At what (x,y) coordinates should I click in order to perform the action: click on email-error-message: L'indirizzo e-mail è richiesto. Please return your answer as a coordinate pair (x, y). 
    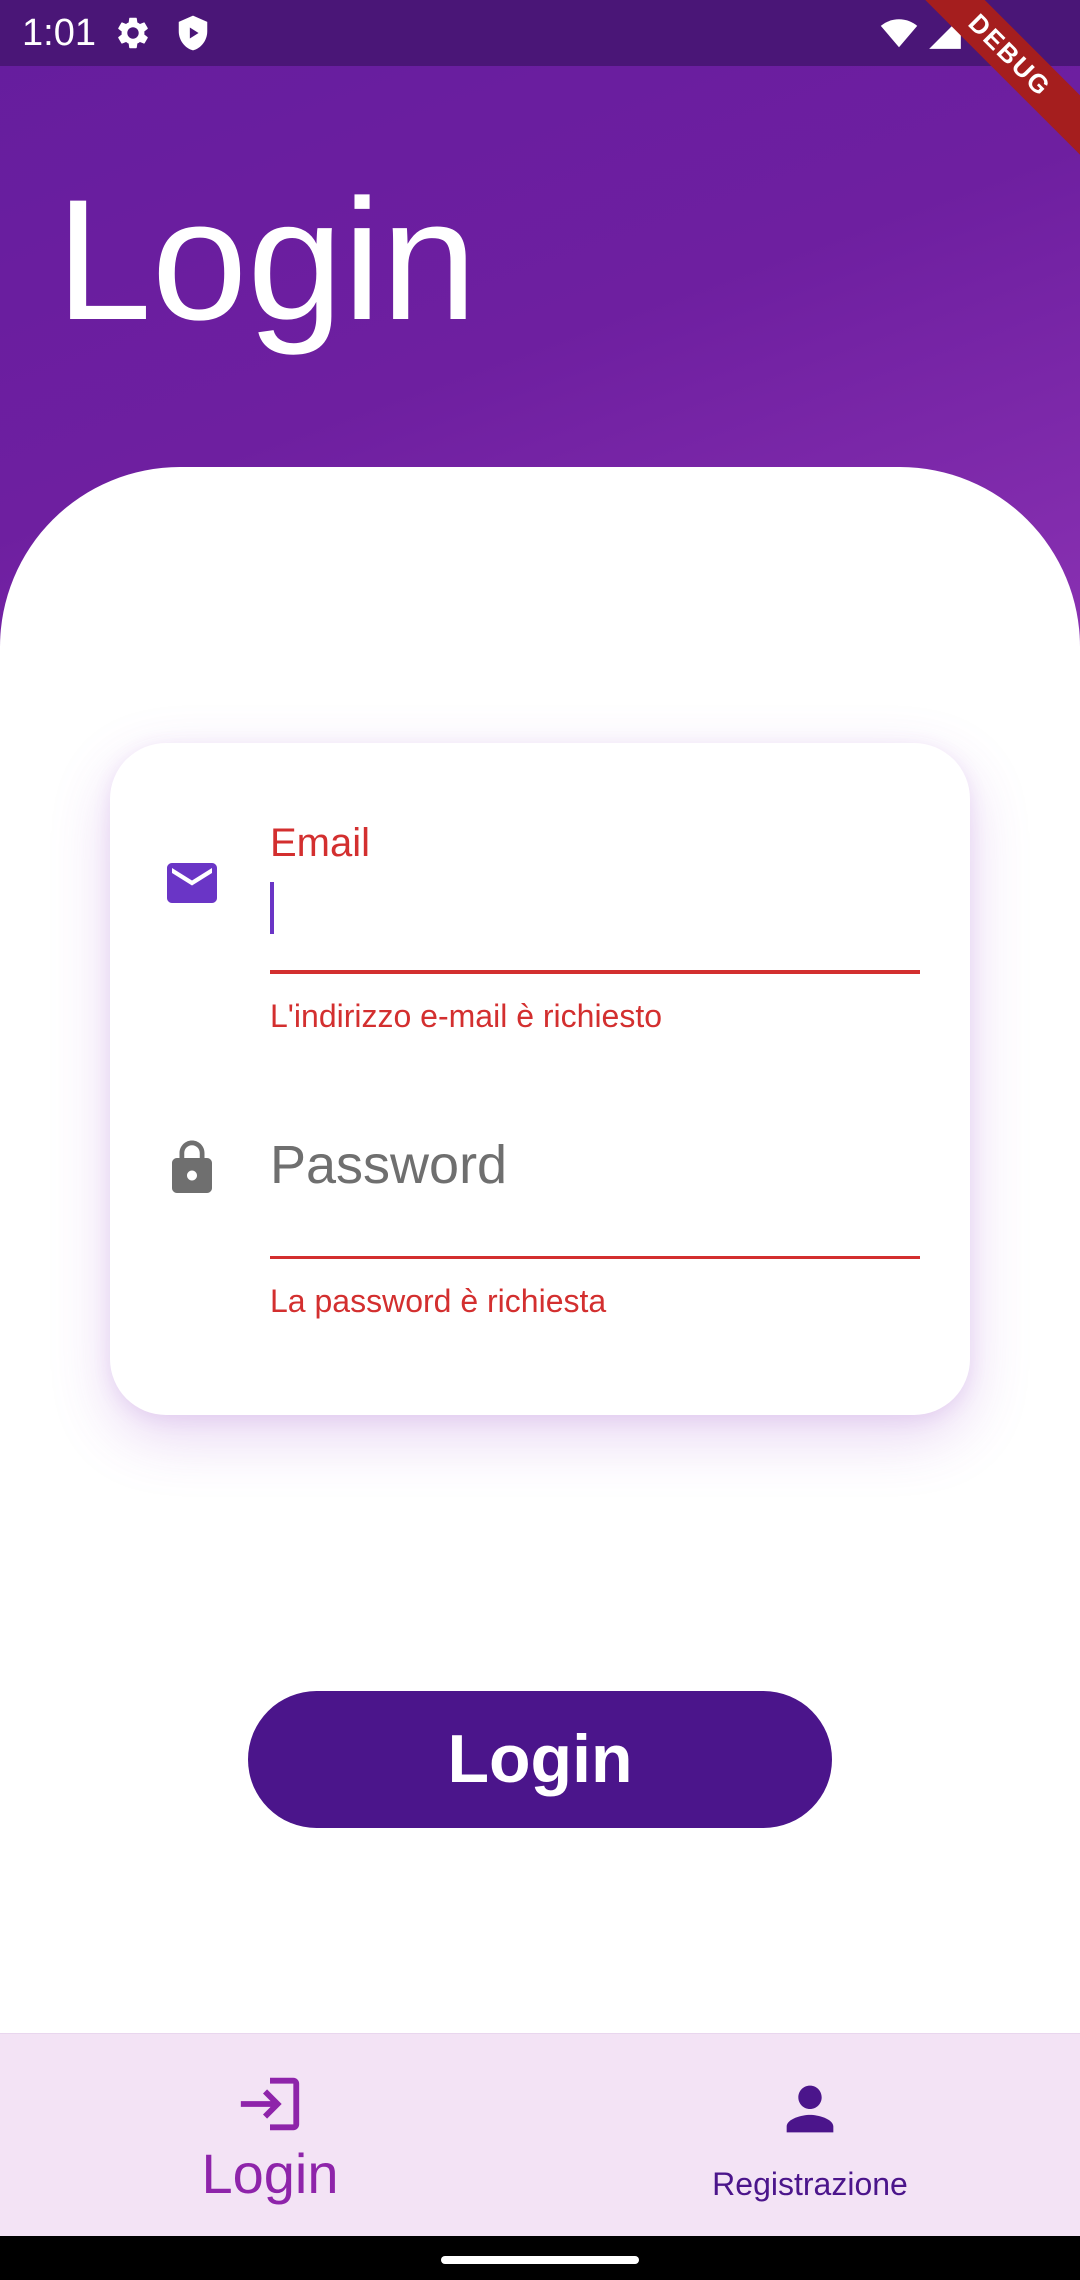
    Looking at the image, I should click on (466, 1016).